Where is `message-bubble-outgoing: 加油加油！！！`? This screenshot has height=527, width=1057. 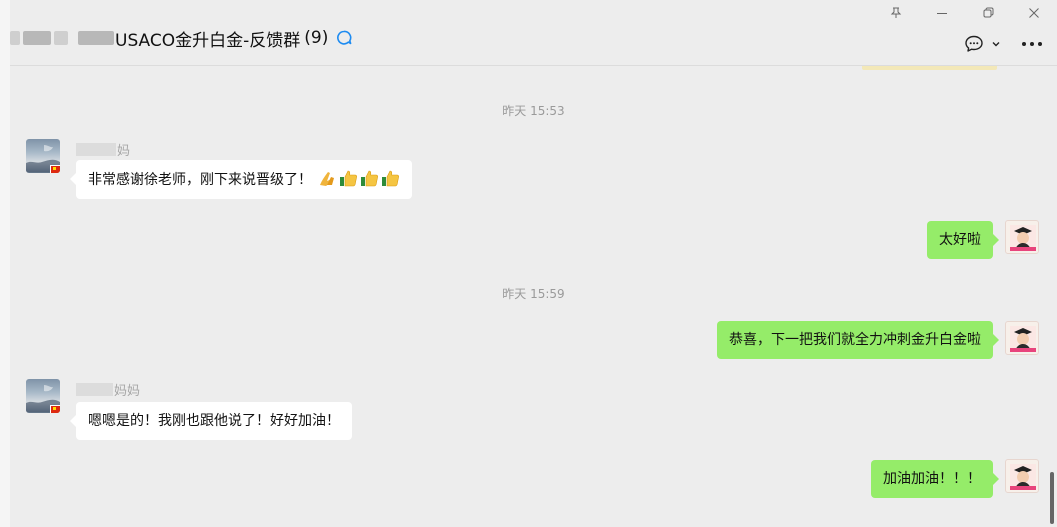 message-bubble-outgoing: 加油加油！！！ is located at coordinates (935, 479).